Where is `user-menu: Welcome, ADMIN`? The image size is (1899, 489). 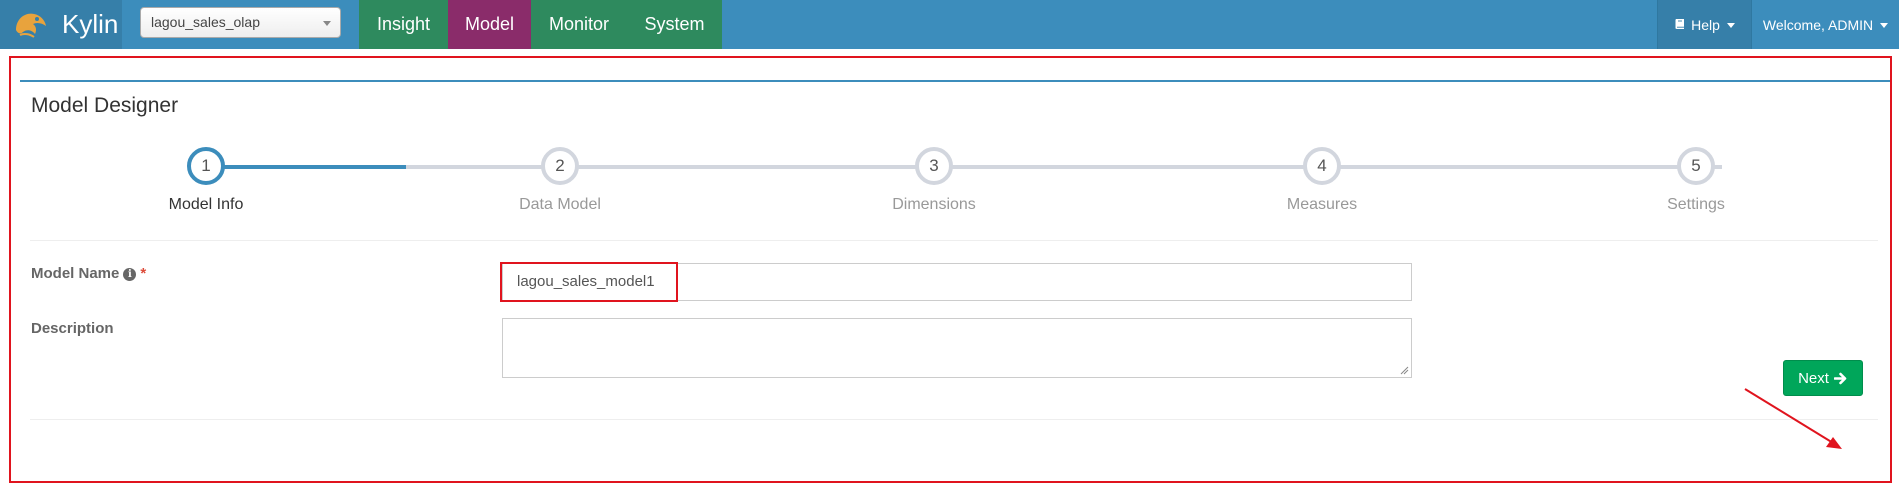 user-menu: Welcome, ADMIN is located at coordinates (1825, 24).